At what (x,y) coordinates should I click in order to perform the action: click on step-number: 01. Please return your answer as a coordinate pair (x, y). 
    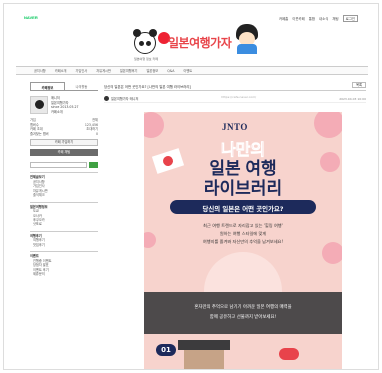
    Looking at the image, I should click on (166, 350).